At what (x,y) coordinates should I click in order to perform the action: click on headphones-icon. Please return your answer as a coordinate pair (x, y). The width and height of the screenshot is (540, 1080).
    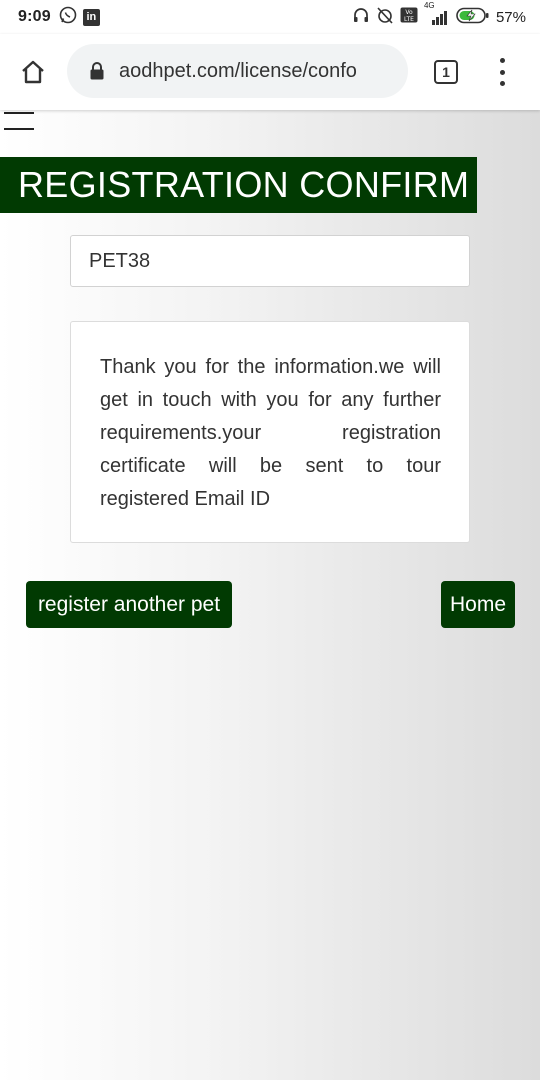
    Looking at the image, I should click on (361, 17).